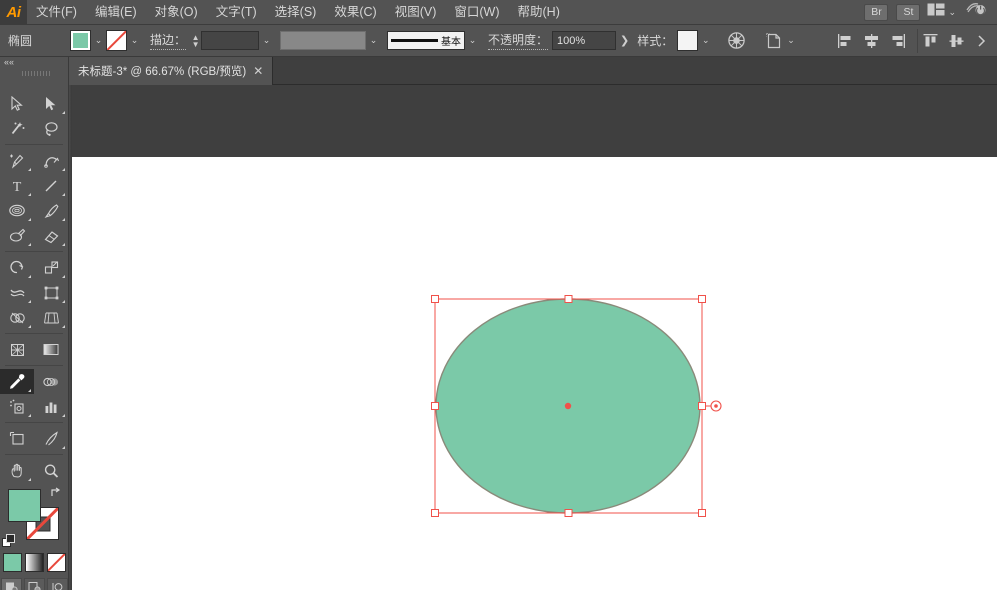  I want to click on eraser-icon, so click(51, 236).